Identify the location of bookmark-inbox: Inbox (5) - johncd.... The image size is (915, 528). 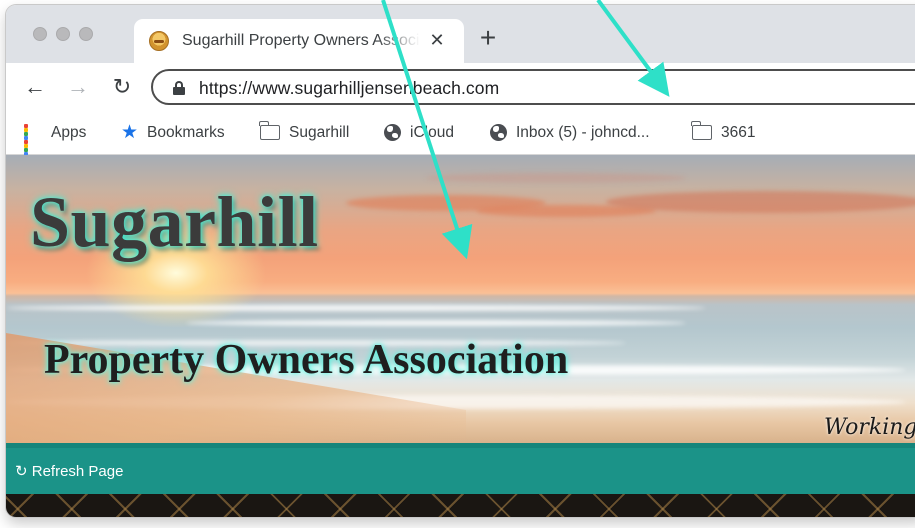
(570, 132).